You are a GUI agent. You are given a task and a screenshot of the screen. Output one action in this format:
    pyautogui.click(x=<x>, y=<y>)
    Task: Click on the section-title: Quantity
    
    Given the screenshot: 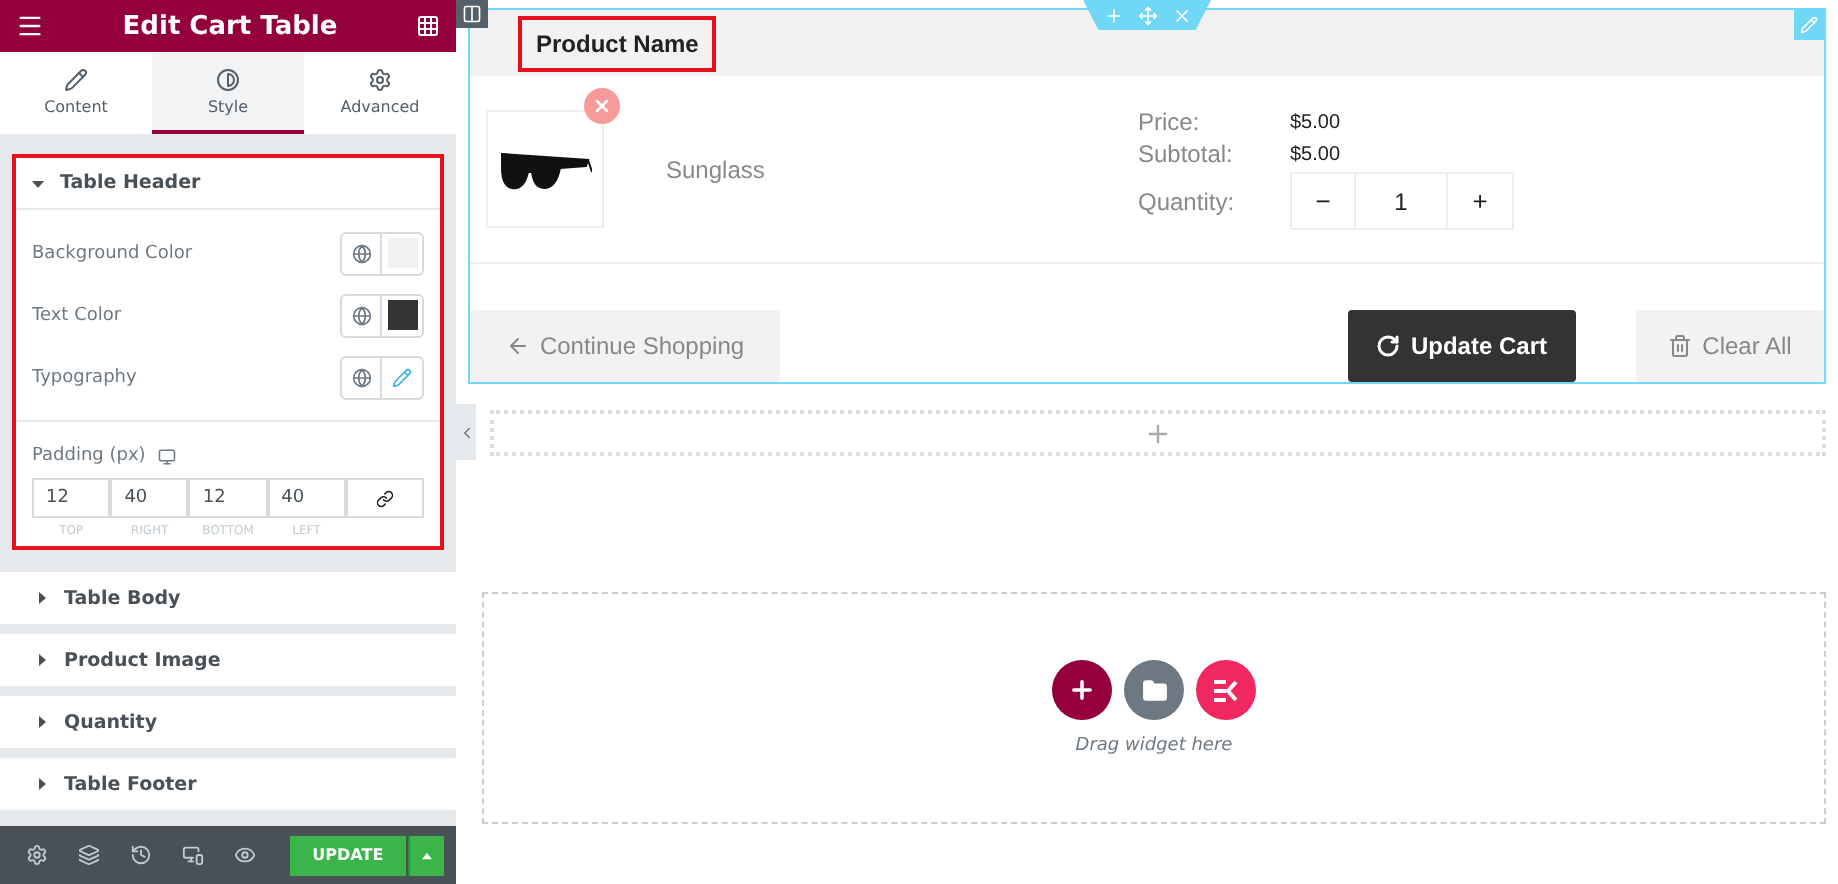 What is the action you would take?
    pyautogui.click(x=111, y=722)
    